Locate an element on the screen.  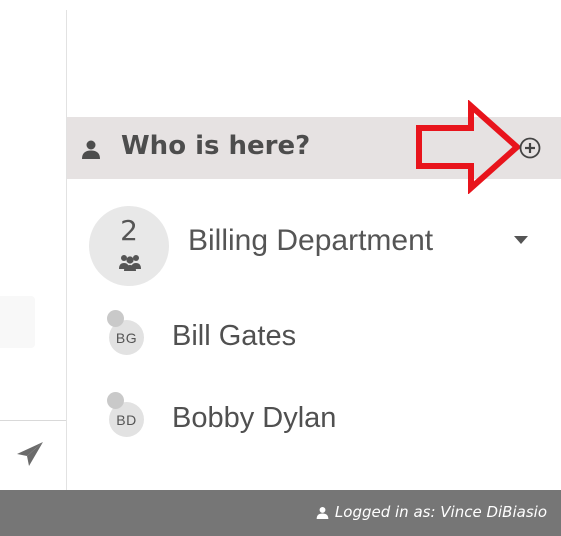
caret-down-icon is located at coordinates (521, 240).